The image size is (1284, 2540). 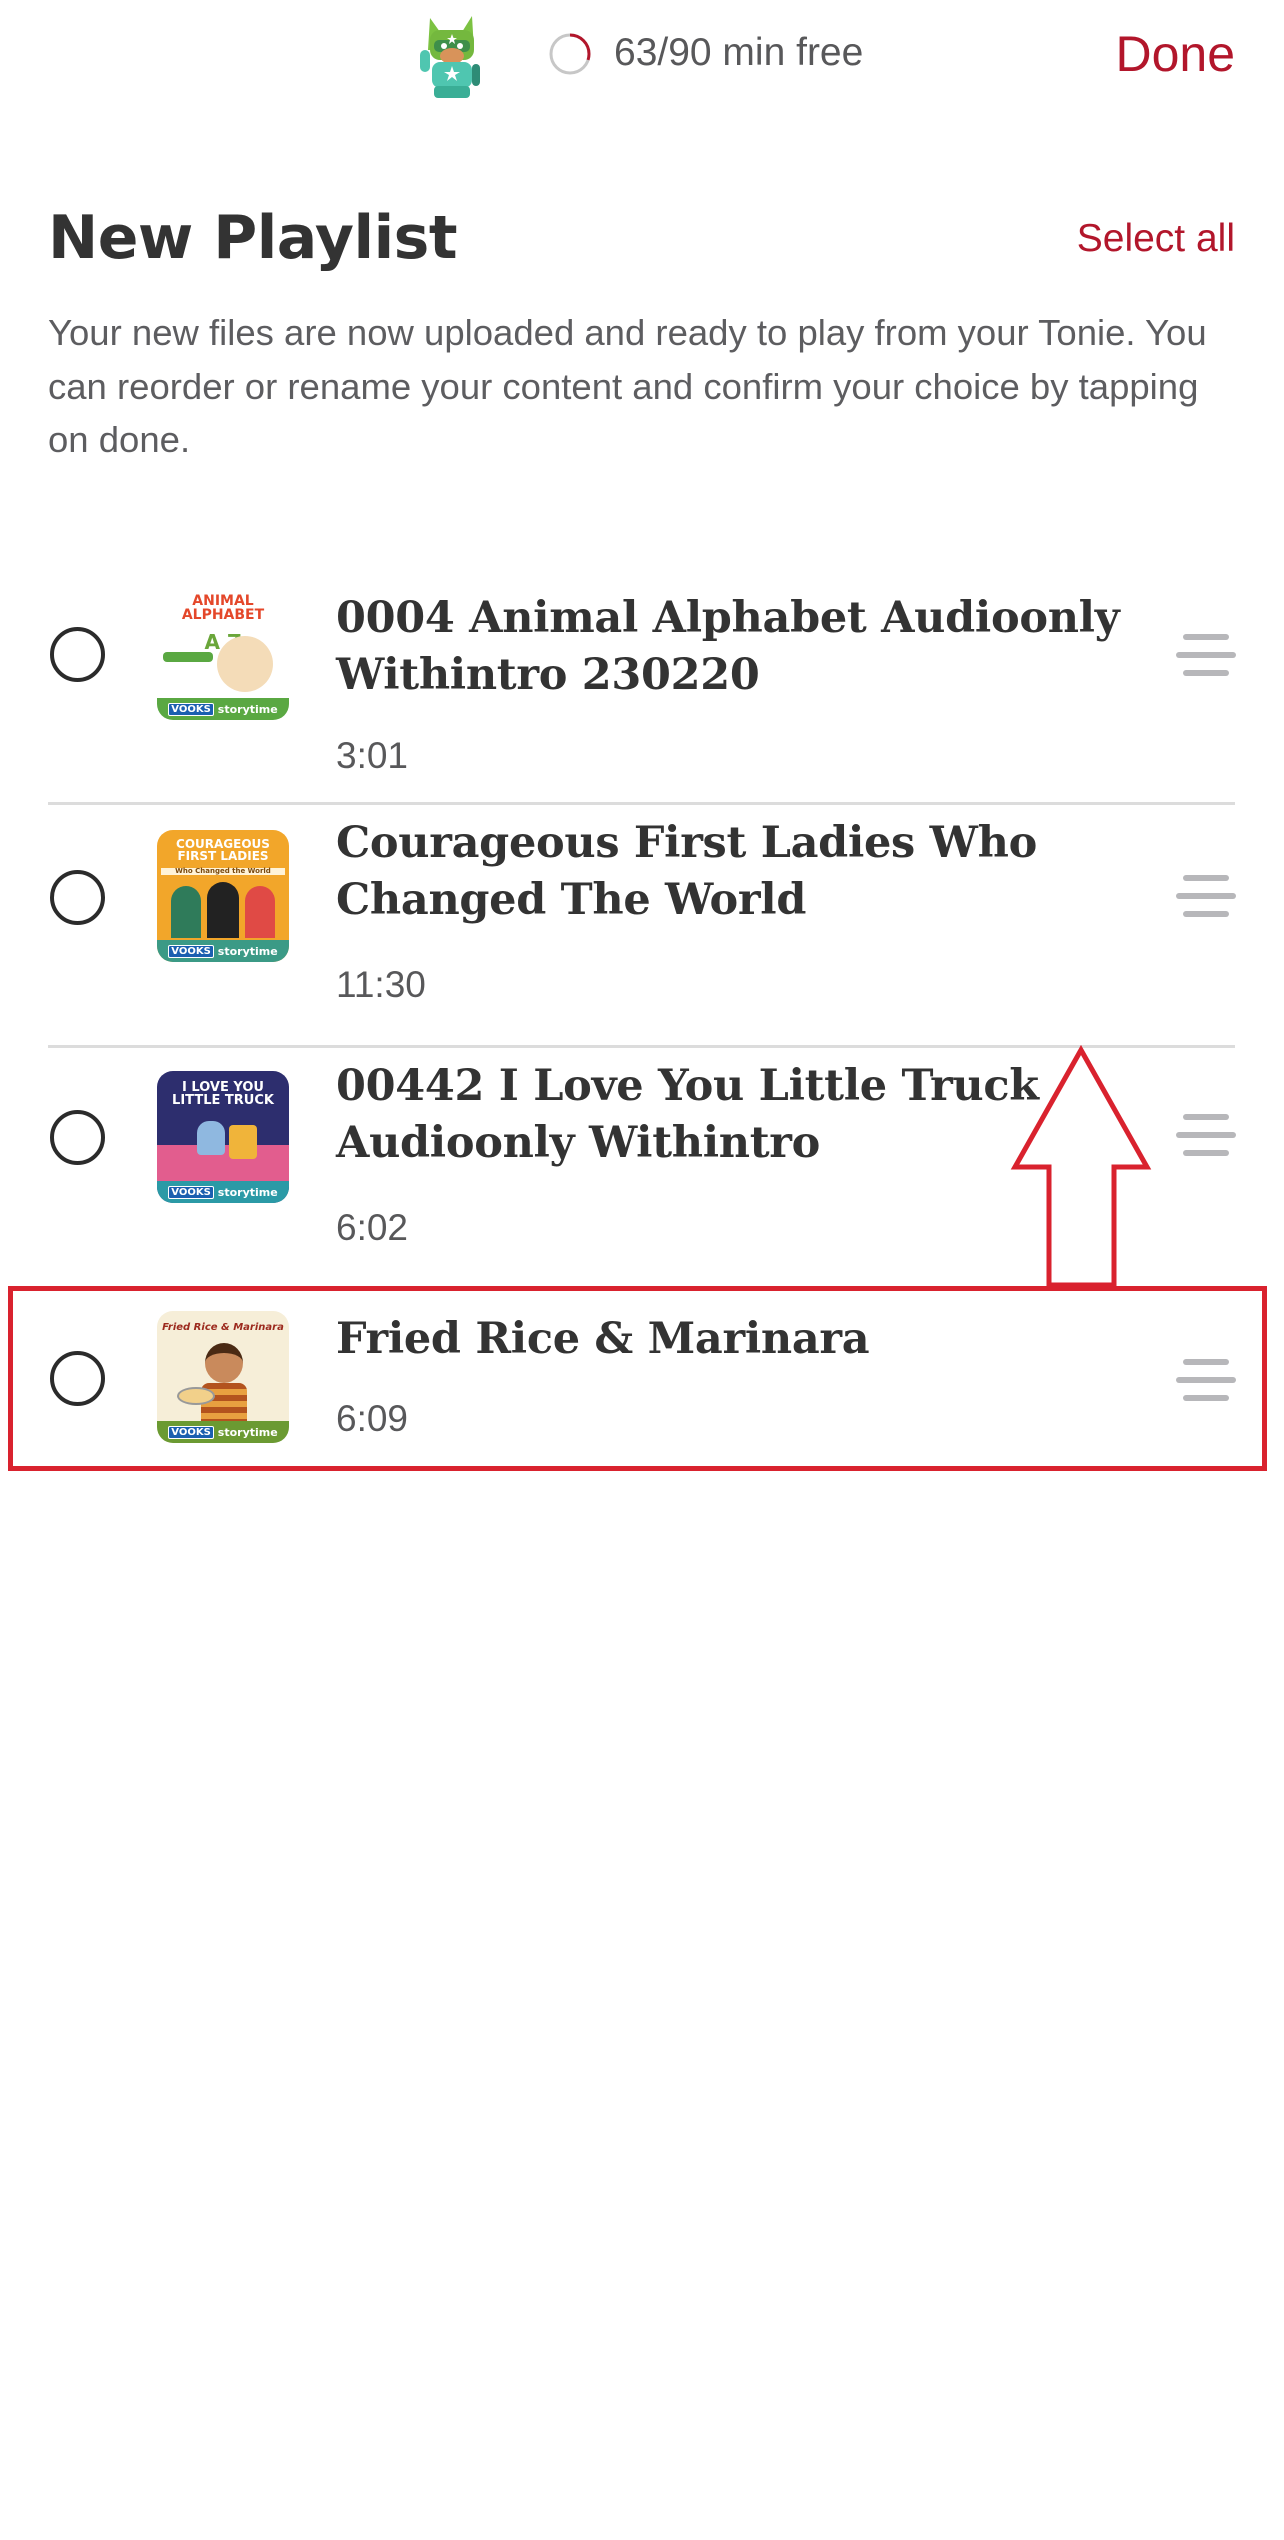 I want to click on item-duration: 6:02, so click(x=372, y=1227).